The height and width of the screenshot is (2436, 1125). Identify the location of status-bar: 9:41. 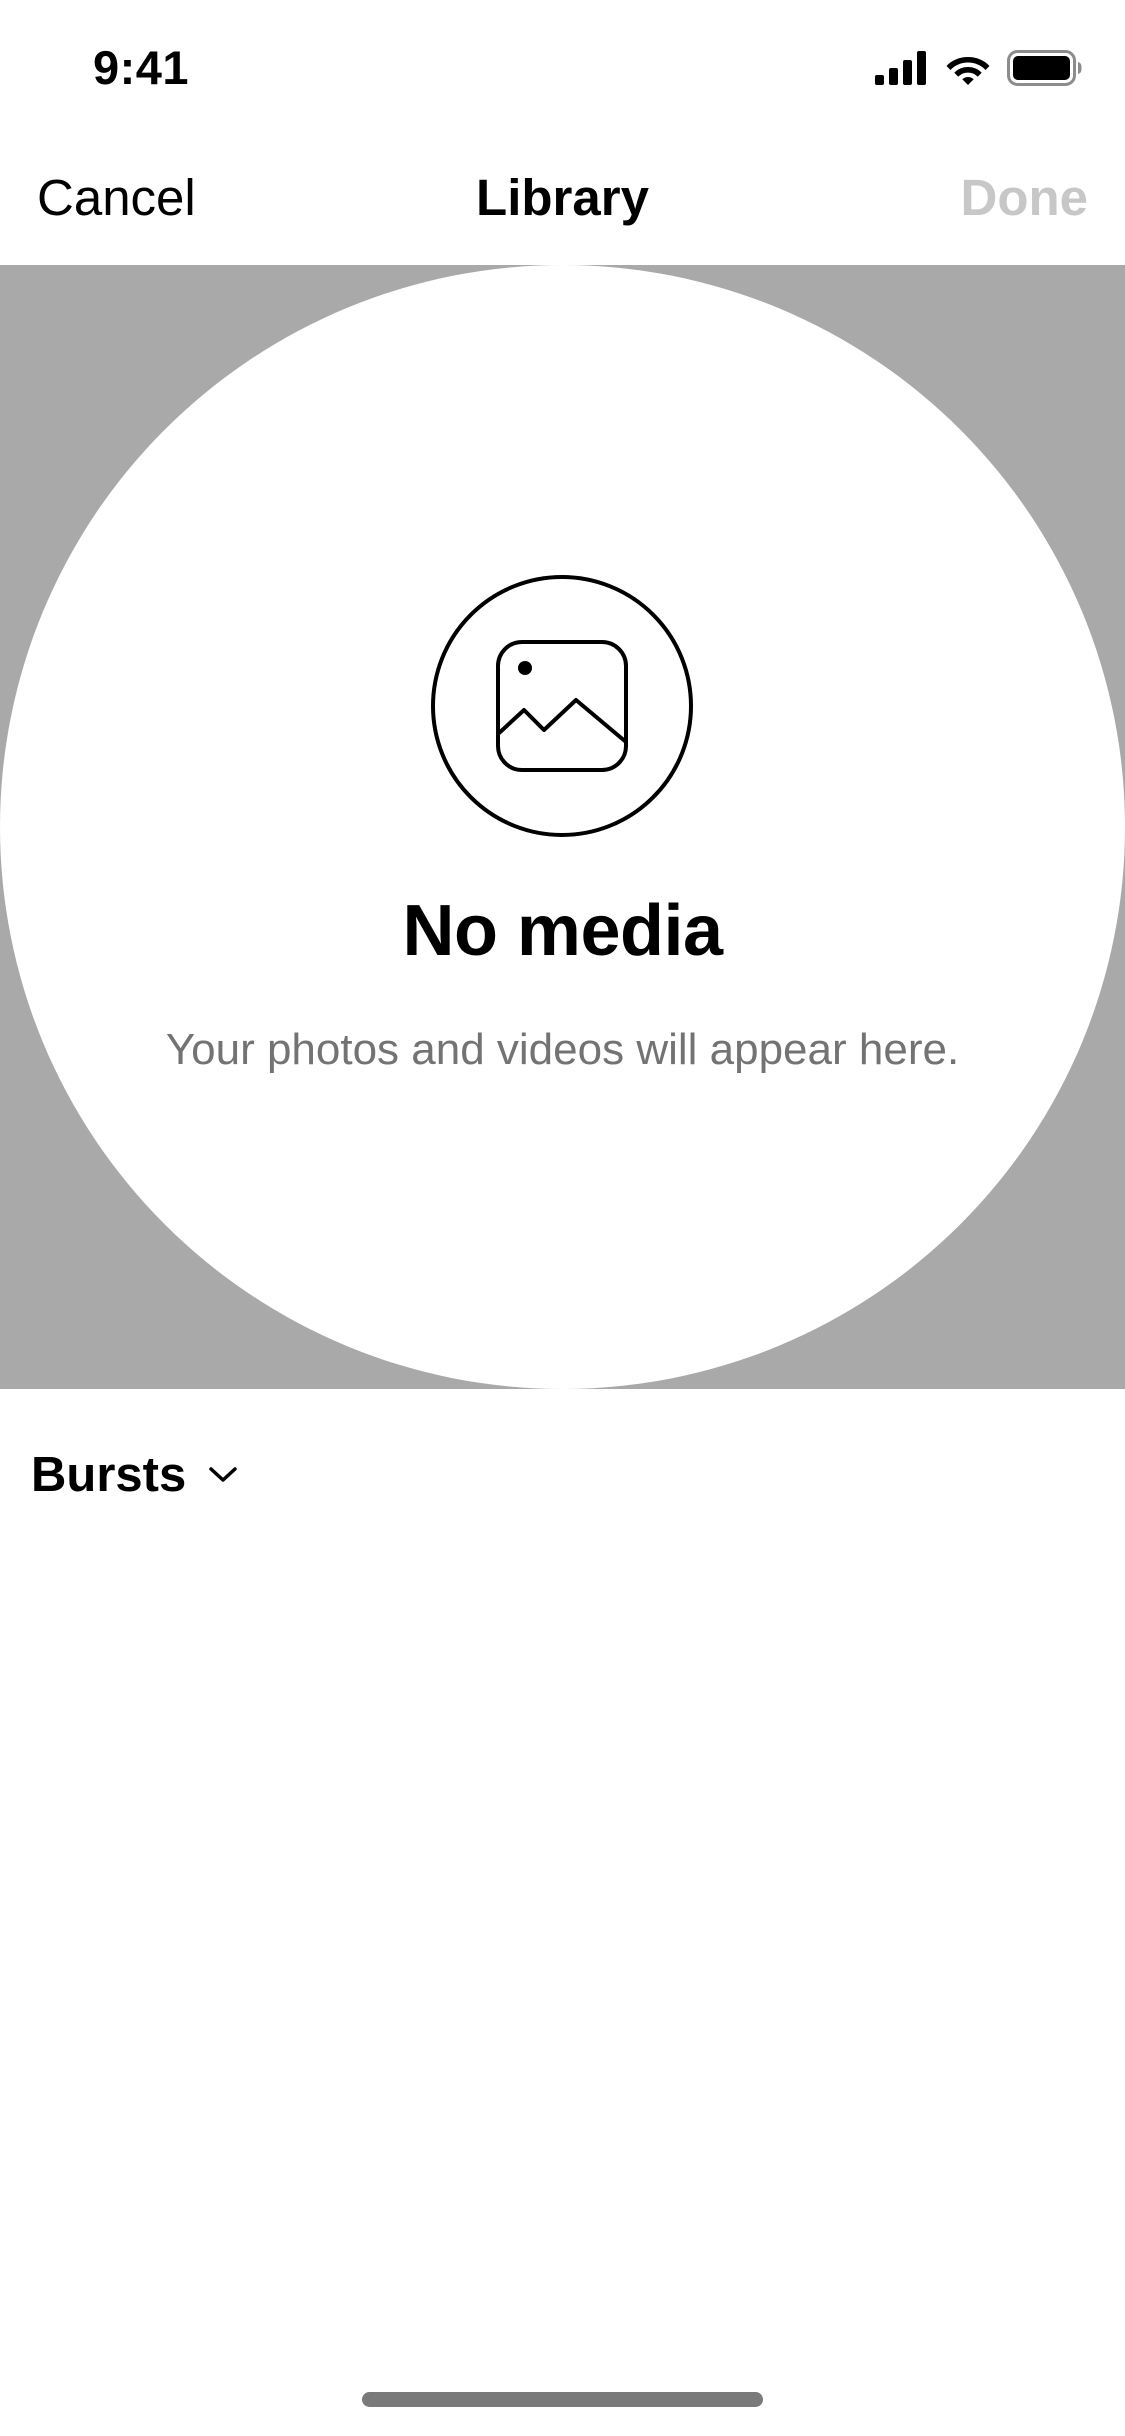
(562, 70).